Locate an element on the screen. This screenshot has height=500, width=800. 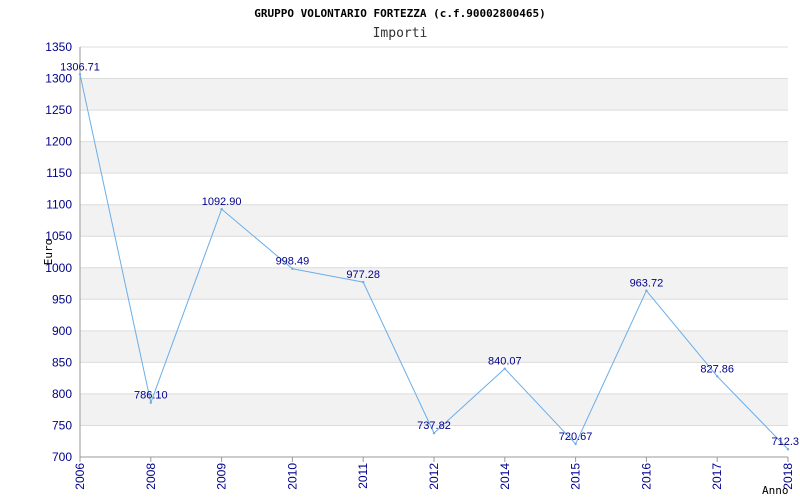
data-label: 977.28 is located at coordinates (363, 275).